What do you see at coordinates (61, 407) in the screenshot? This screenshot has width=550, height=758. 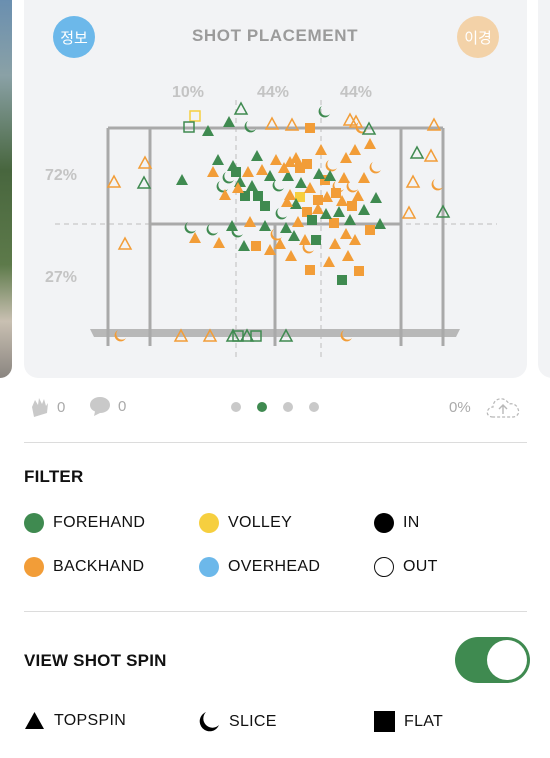 I see `likes-count: 0` at bounding box center [61, 407].